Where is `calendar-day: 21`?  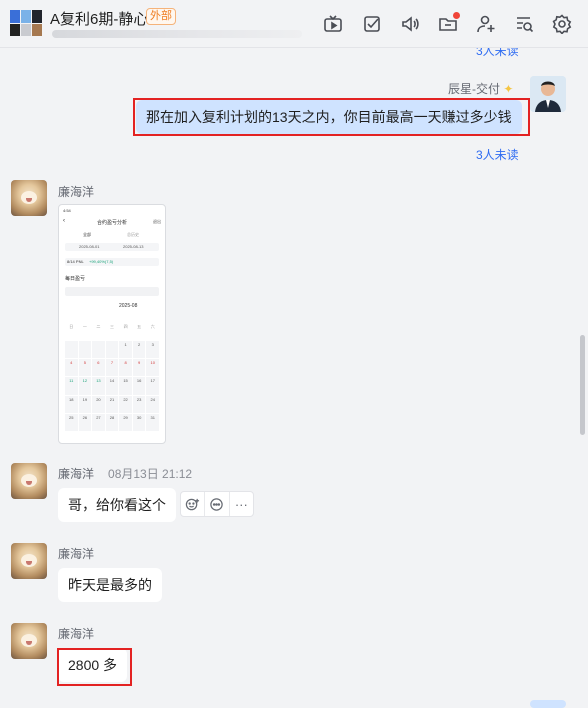
calendar-day: 21 is located at coordinates (112, 404).